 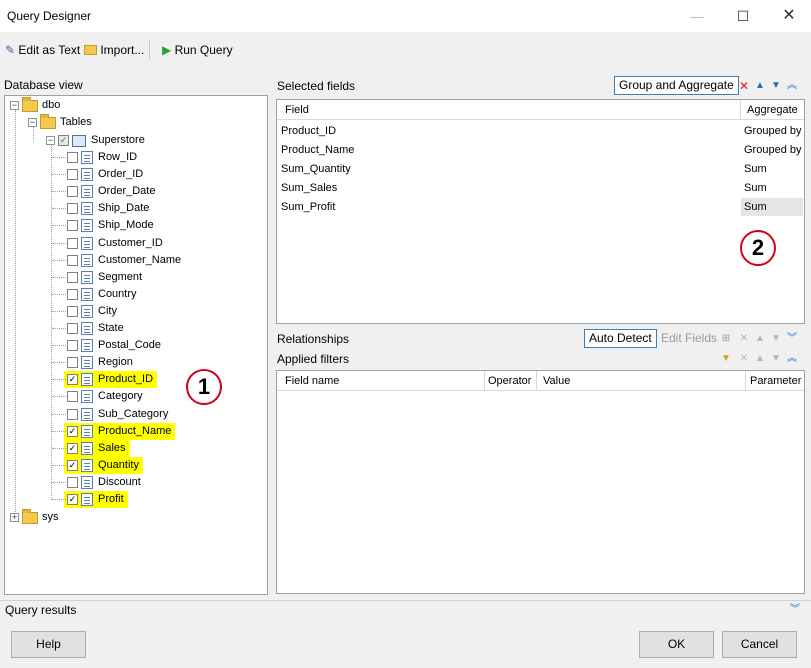 I want to click on tree-label-dbo: dbo, so click(x=51, y=105).